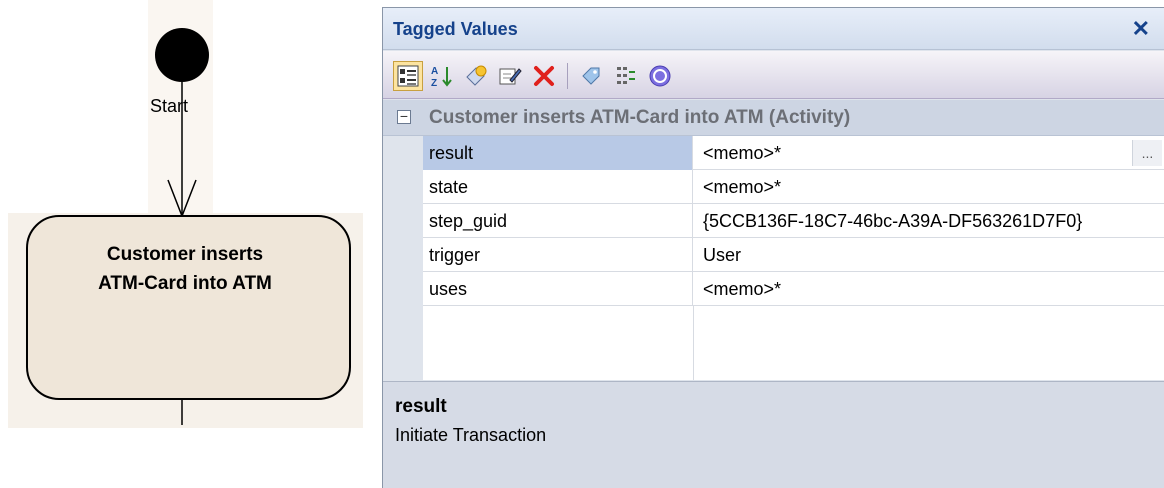  I want to click on activity-label: Customer inserts ATM-Card into ATM, so click(185, 269).